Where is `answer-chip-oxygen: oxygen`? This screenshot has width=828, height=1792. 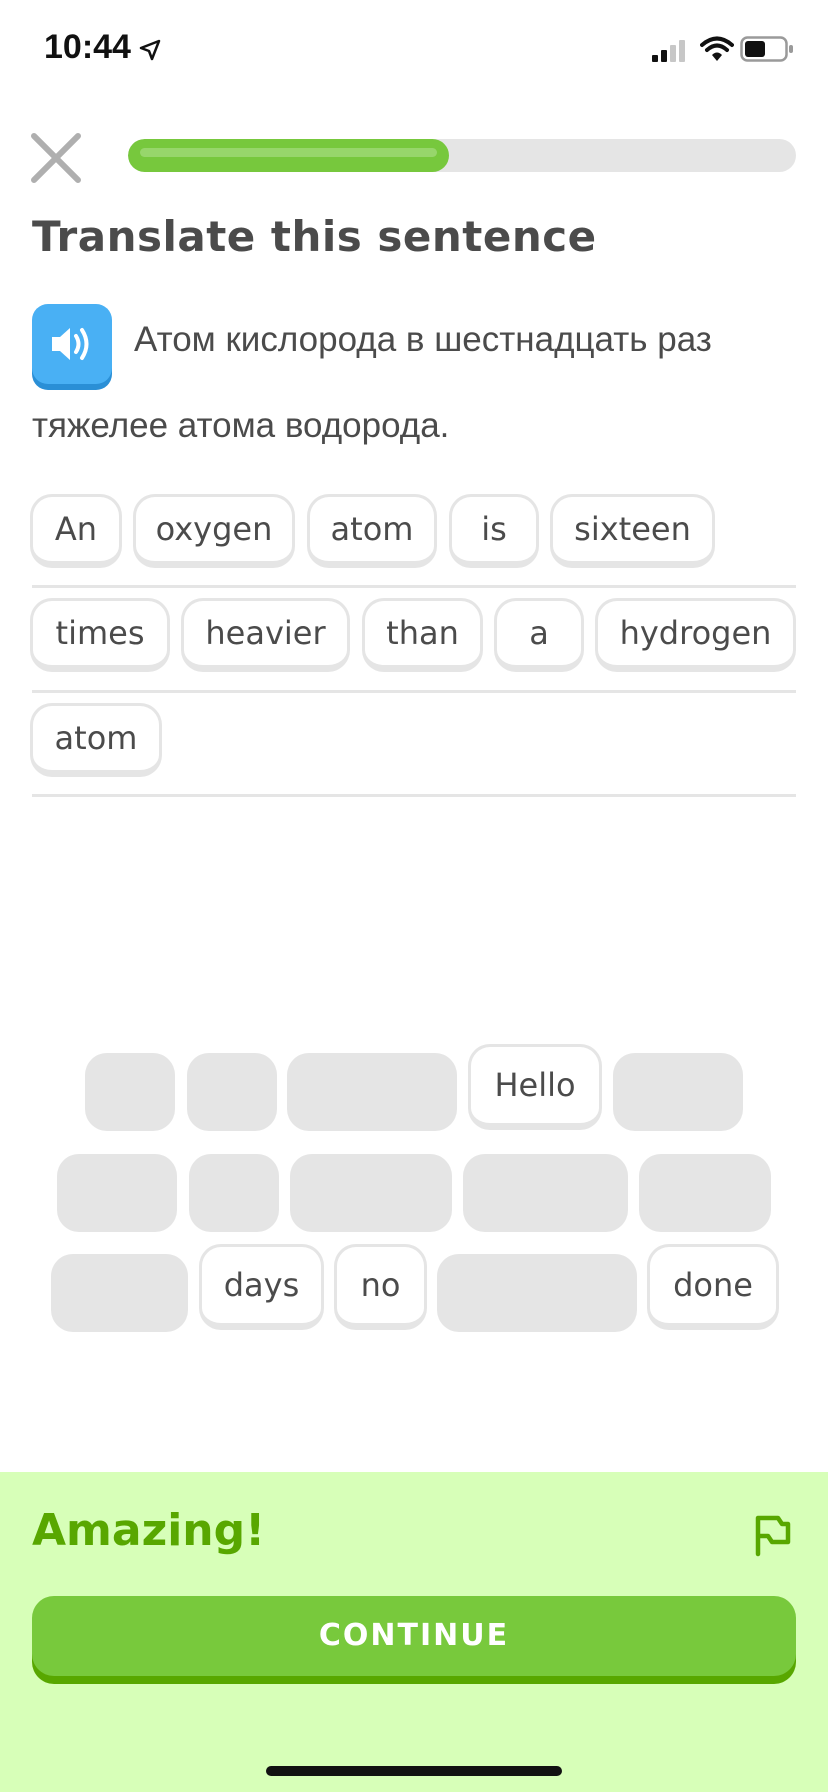
answer-chip-oxygen: oxygen is located at coordinates (214, 531).